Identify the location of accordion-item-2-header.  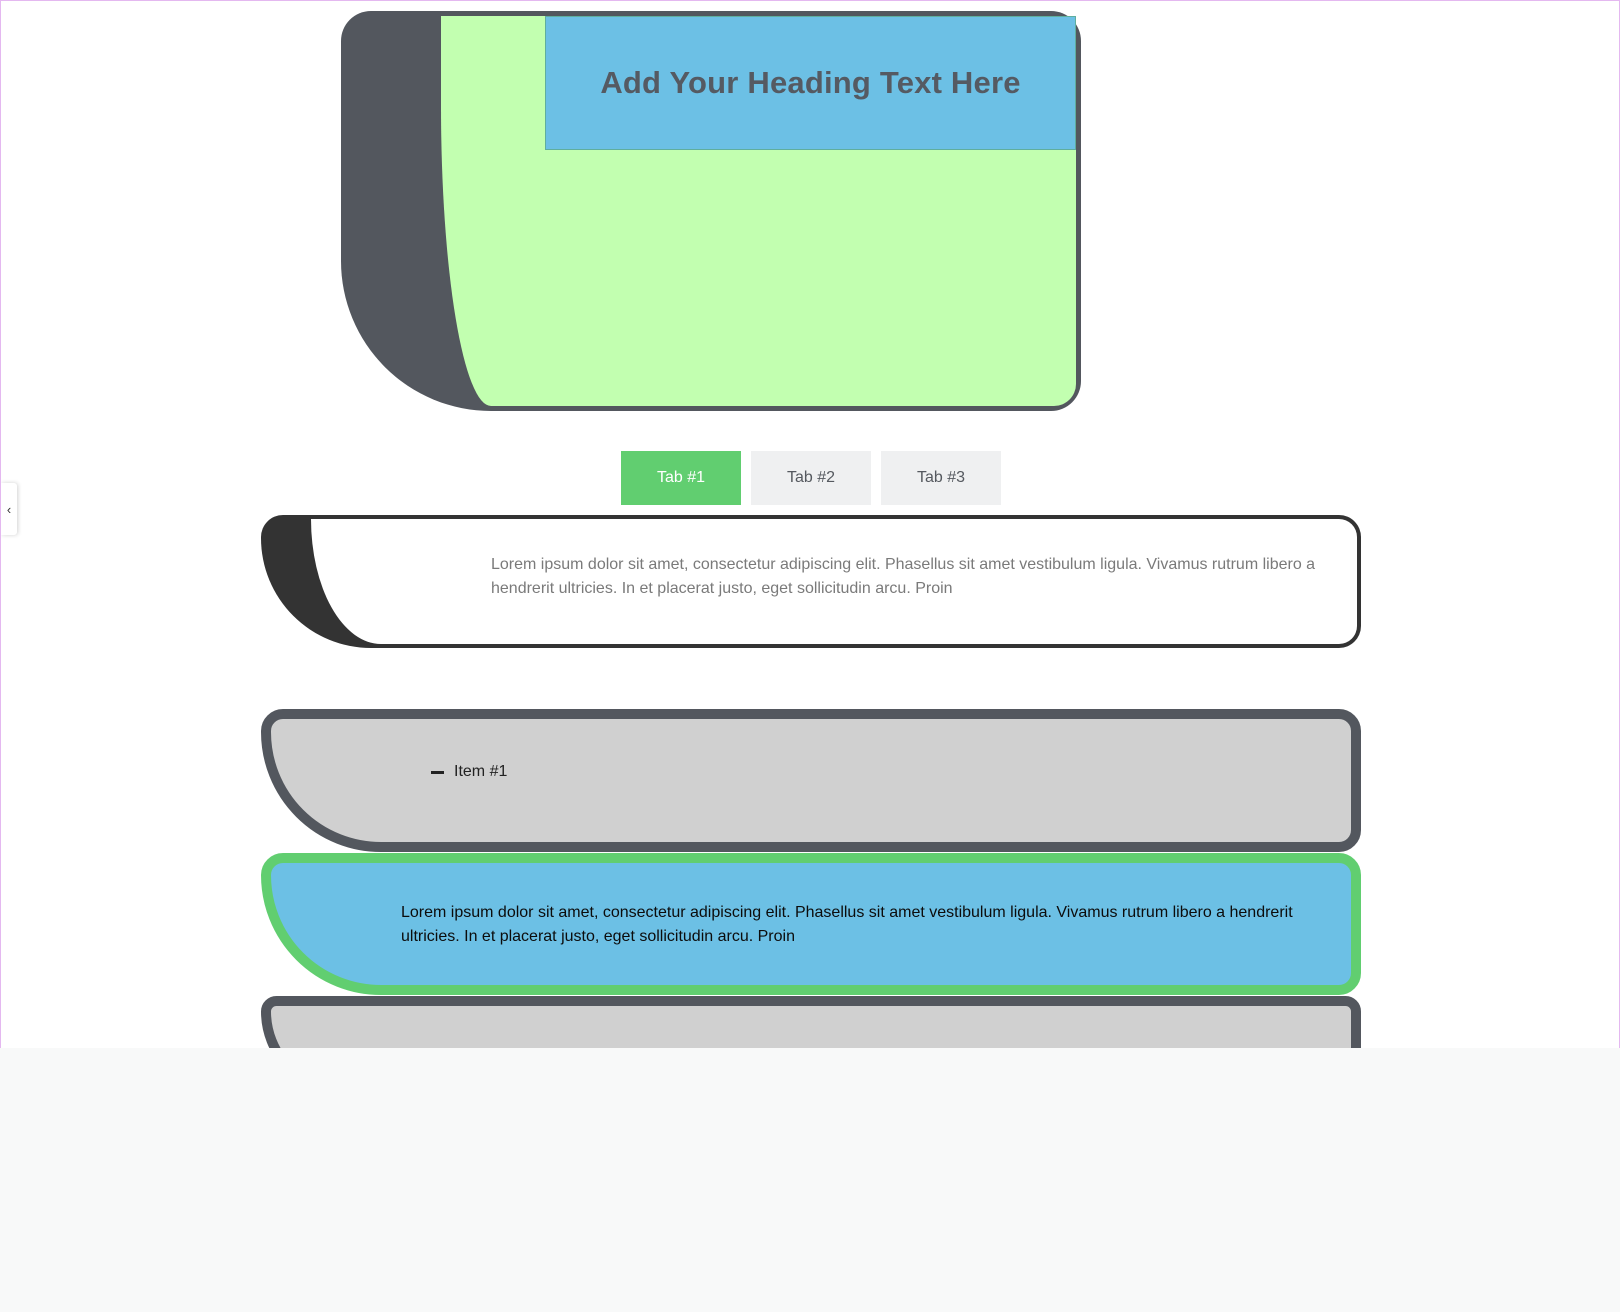
(811, 1022).